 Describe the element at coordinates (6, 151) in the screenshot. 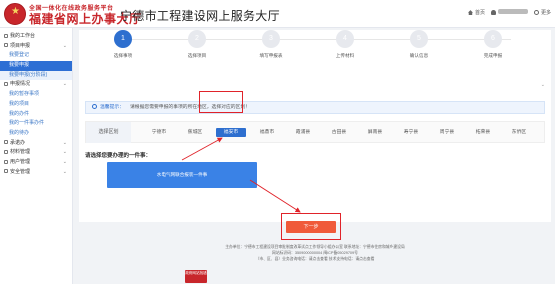

I see `materials-icon` at that location.